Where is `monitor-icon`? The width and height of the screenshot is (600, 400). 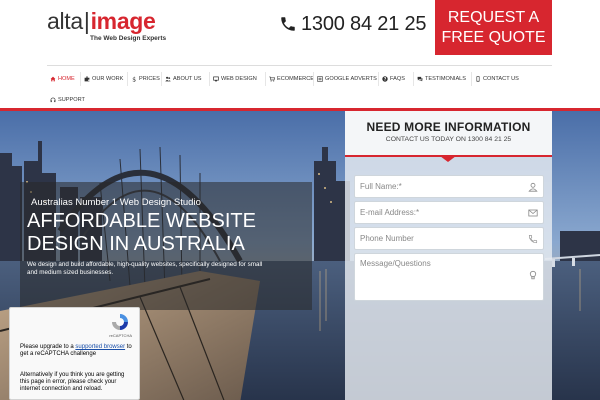
monitor-icon is located at coordinates (216, 79).